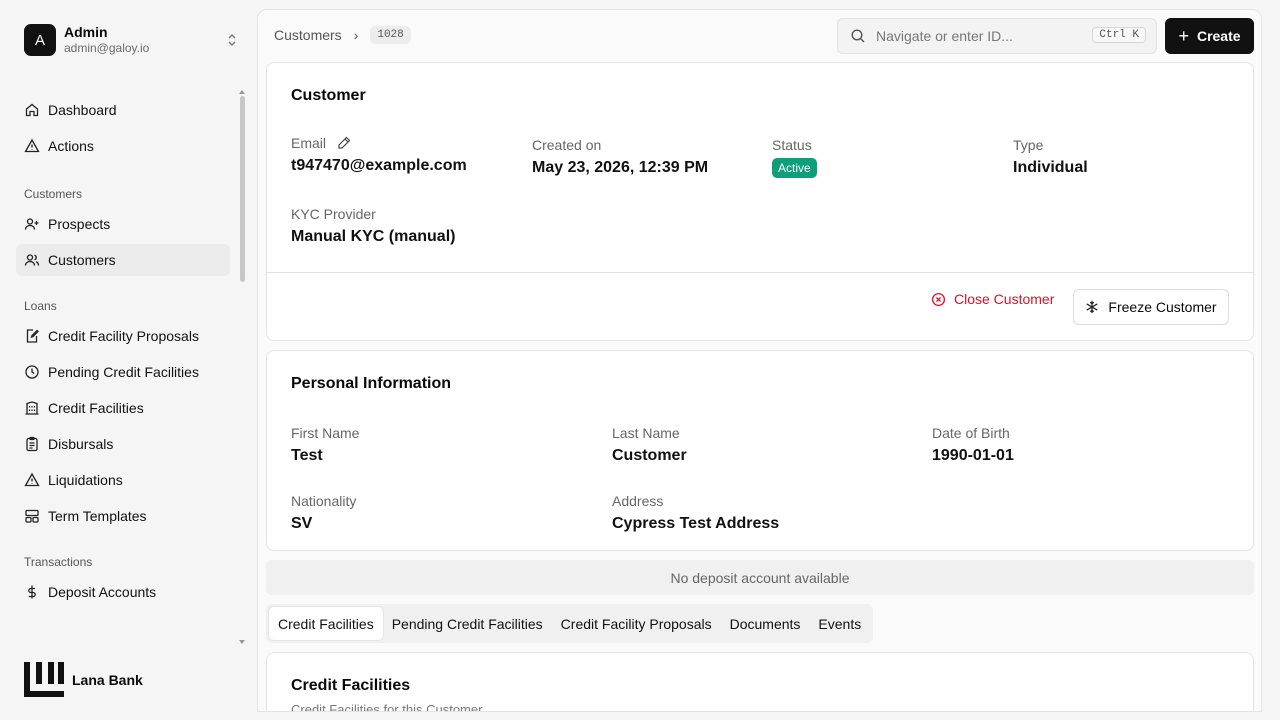 The width and height of the screenshot is (1280, 720). What do you see at coordinates (123, 260) in the screenshot?
I see `sidebar-item-customers: Customers` at bounding box center [123, 260].